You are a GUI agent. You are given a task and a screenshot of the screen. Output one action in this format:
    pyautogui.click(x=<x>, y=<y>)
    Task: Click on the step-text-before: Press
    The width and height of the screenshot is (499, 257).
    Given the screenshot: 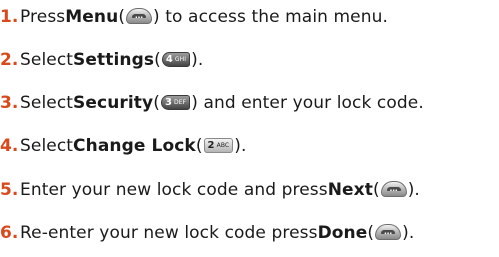 What is the action you would take?
    pyautogui.click(x=43, y=17)
    